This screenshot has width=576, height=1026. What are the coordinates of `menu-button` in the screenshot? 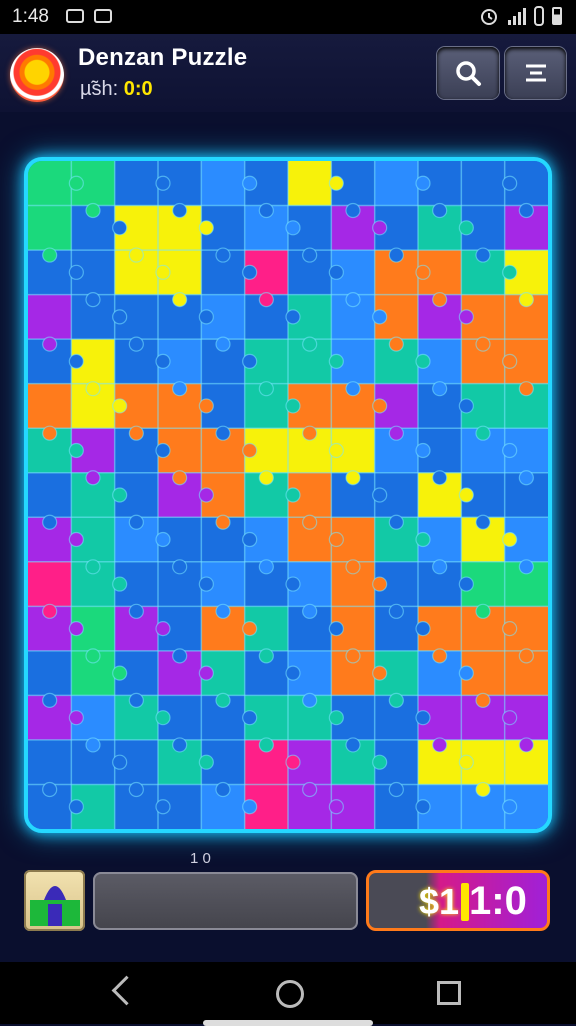 It's located at (535, 73).